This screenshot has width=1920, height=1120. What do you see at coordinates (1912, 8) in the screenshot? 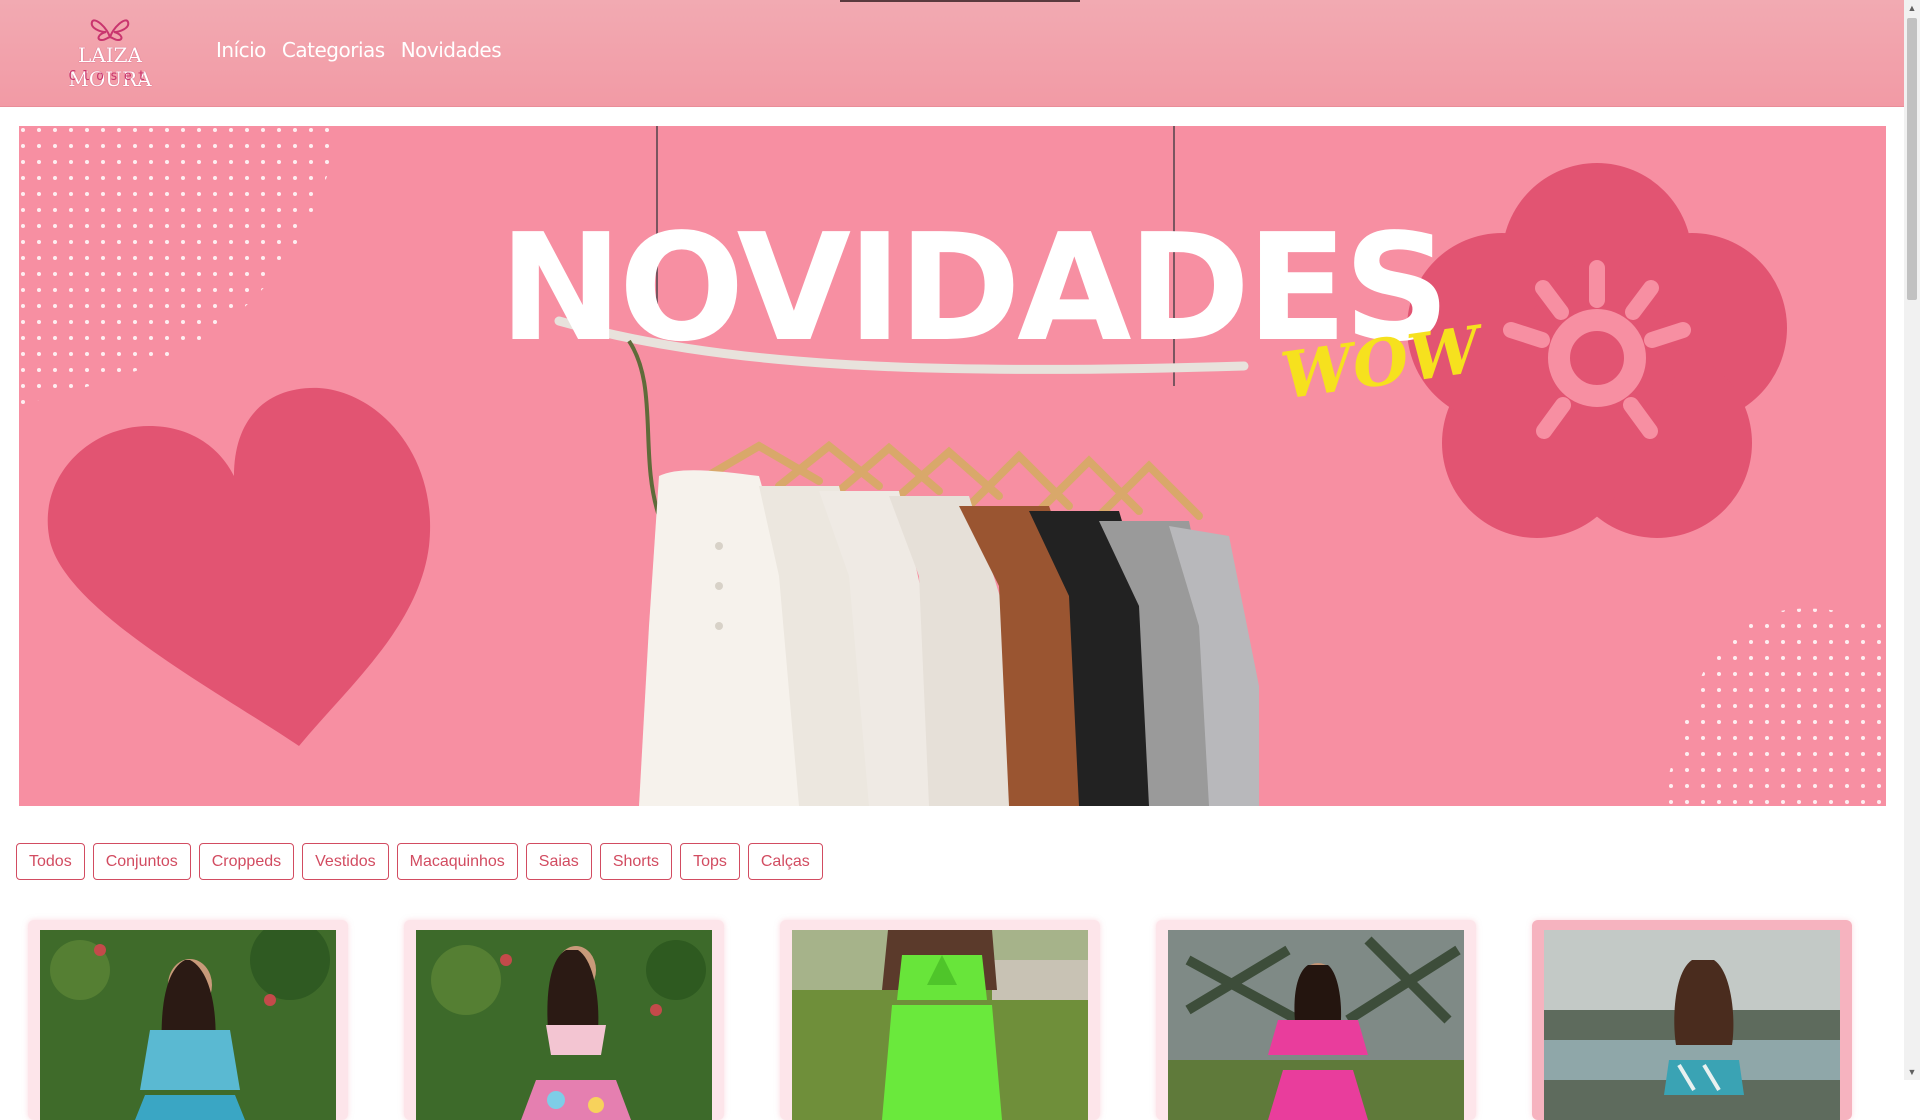
I see `scroll-up-icon: ▲` at bounding box center [1912, 8].